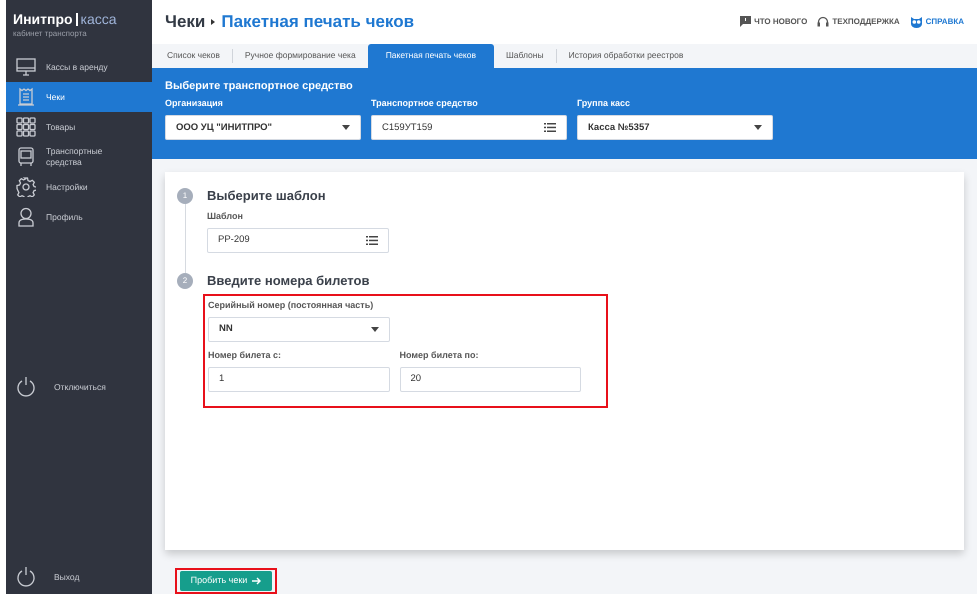 The image size is (977, 594). Describe the element at coordinates (781, 22) in the screenshot. I see `header-link: ЧТО НОВОГО` at that location.